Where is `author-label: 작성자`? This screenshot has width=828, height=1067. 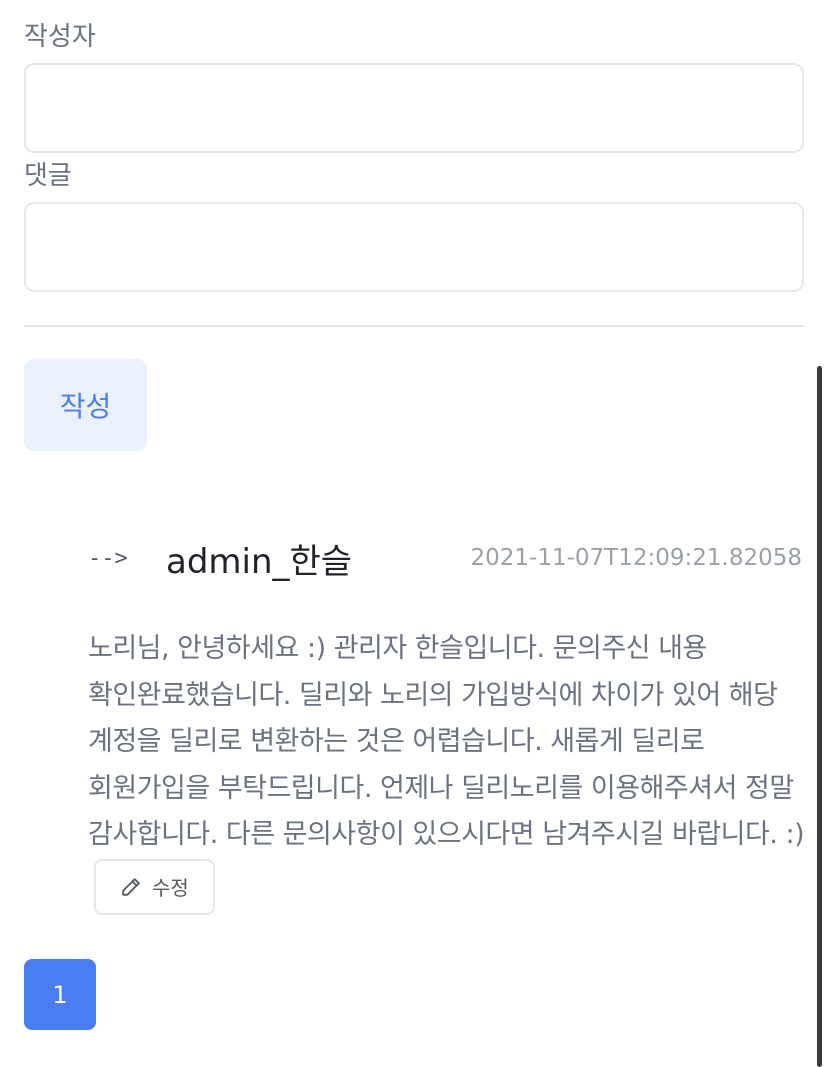
author-label: 작성자 is located at coordinates (60, 37).